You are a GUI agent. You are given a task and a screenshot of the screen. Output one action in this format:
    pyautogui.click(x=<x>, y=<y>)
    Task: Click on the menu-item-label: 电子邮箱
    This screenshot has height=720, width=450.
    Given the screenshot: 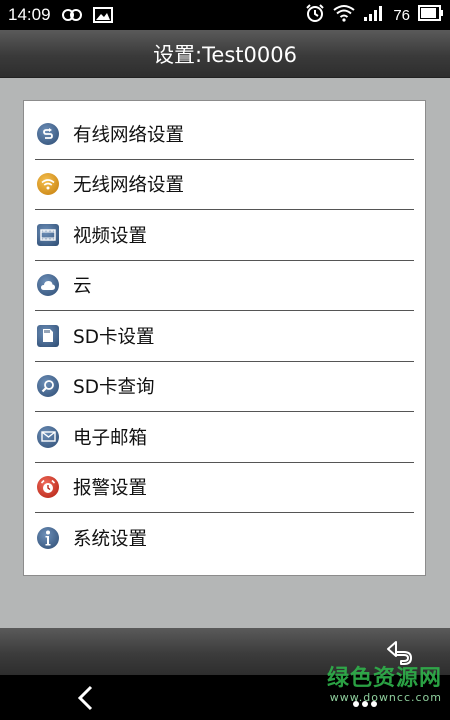 What is the action you would take?
    pyautogui.click(x=110, y=438)
    